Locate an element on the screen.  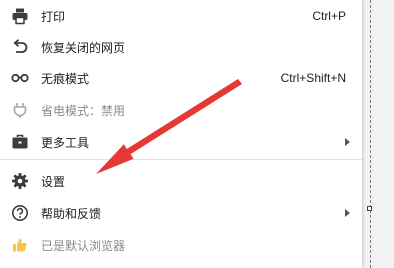
incognito-icon is located at coordinates (20, 78).